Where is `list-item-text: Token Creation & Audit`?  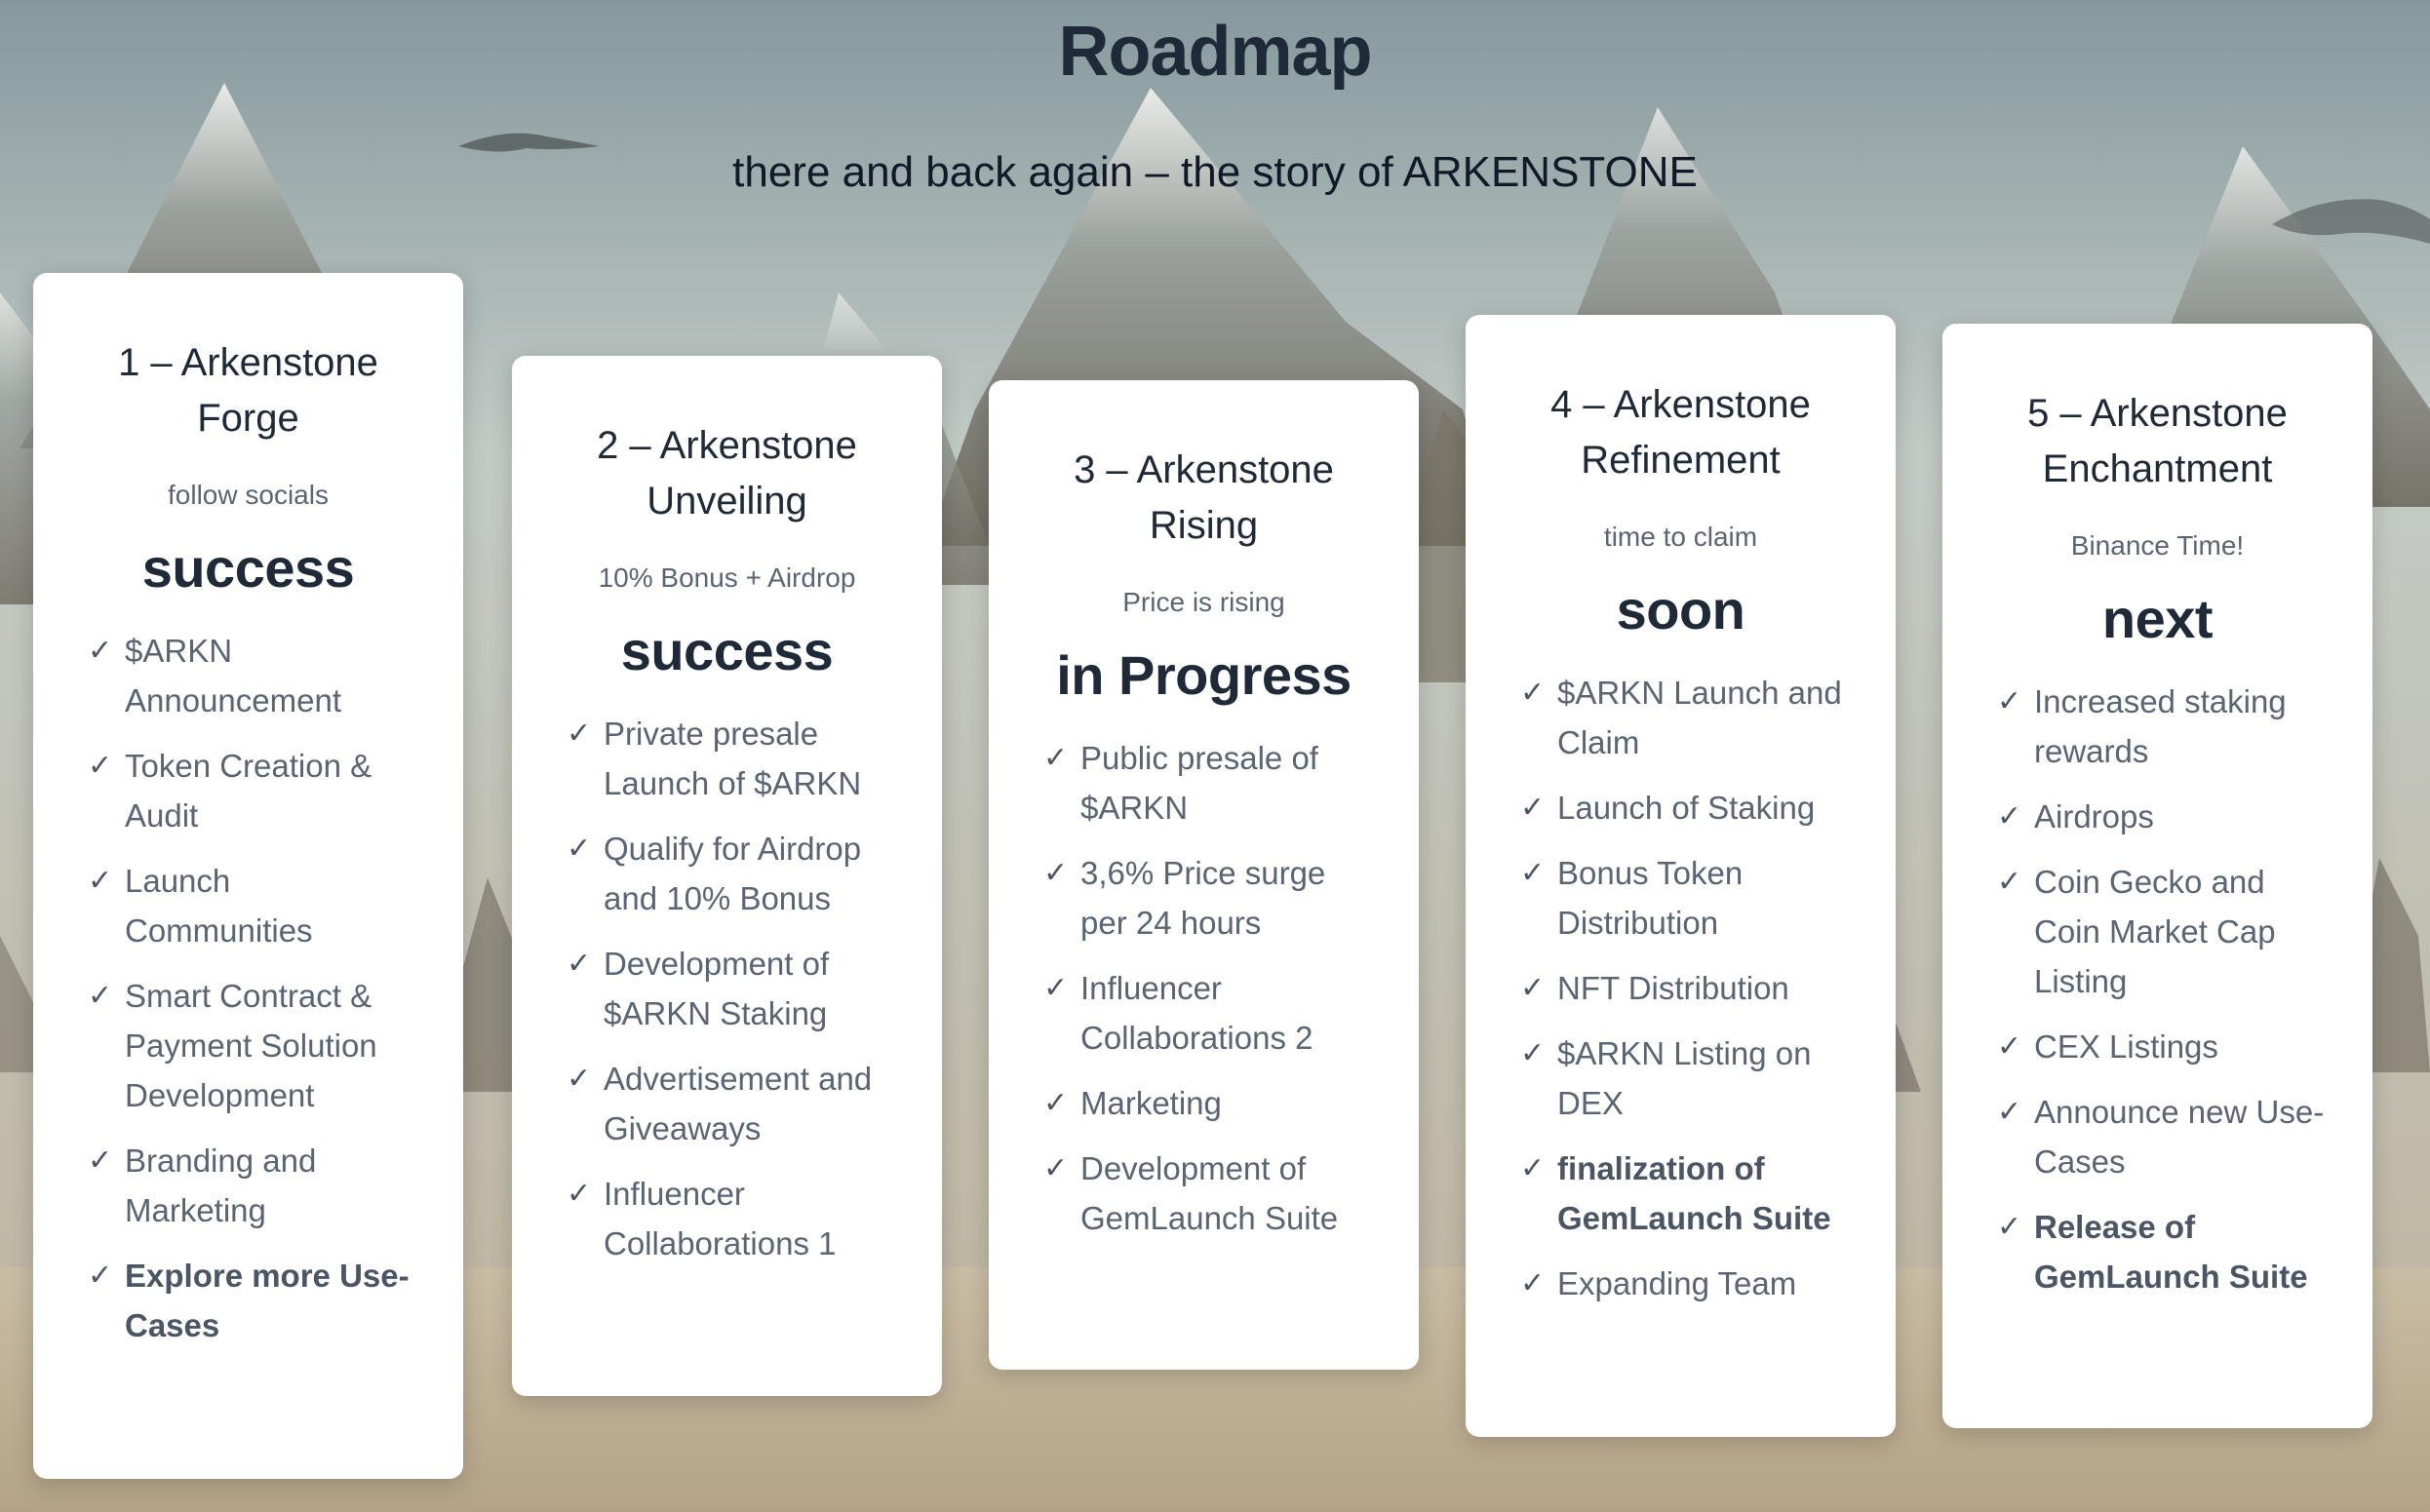
list-item-text: Token Creation & Audit is located at coordinates (248, 791).